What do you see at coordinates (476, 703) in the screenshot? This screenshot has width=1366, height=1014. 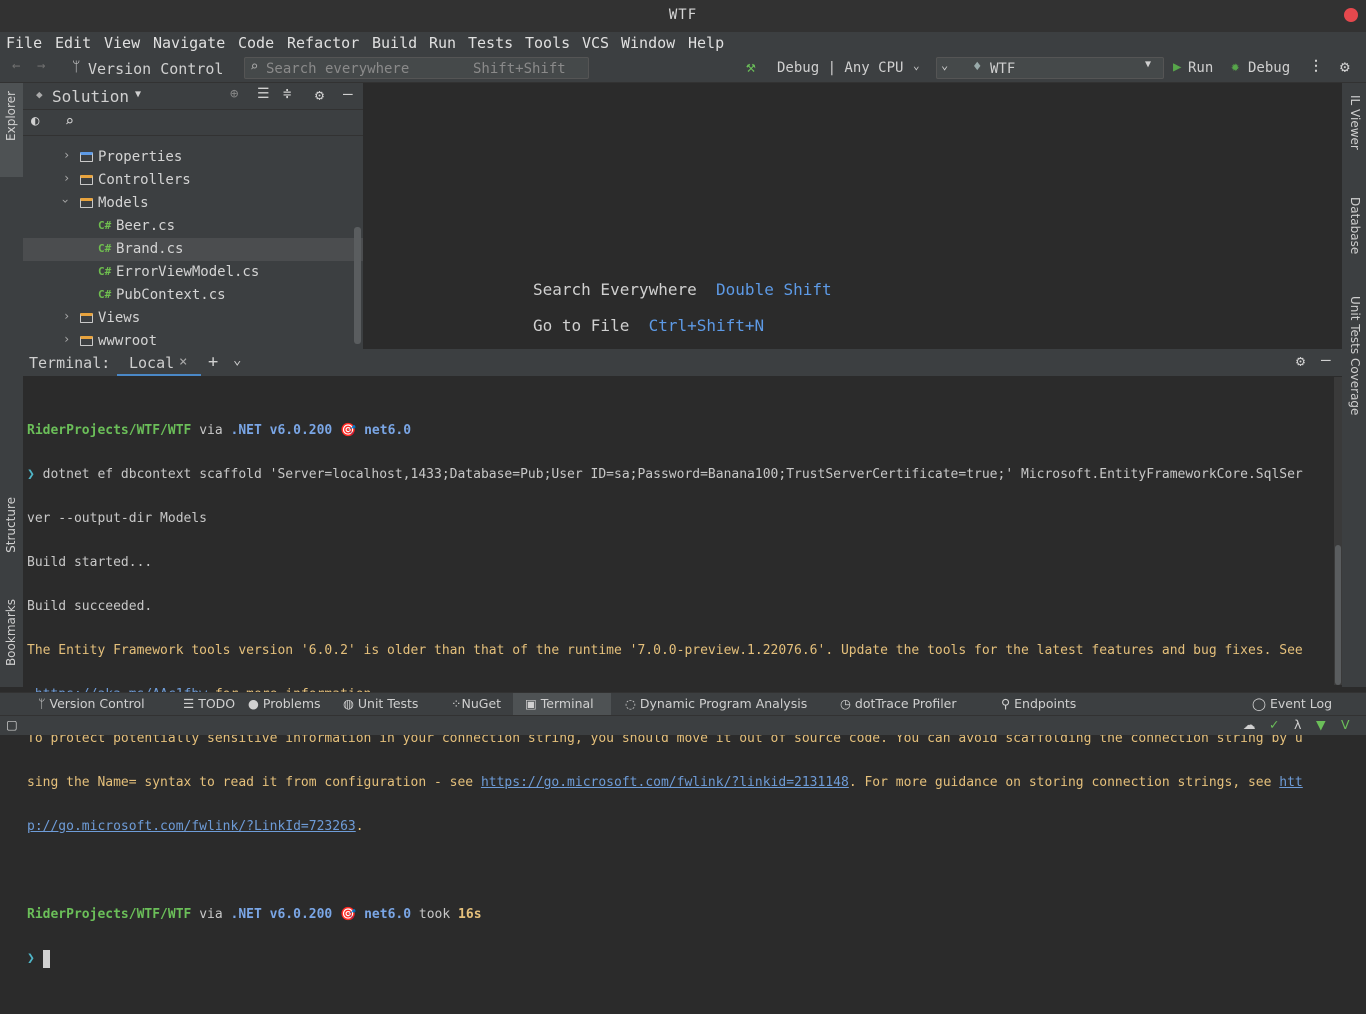 I see `tool-tab-nuget: ⁘NuGet` at bounding box center [476, 703].